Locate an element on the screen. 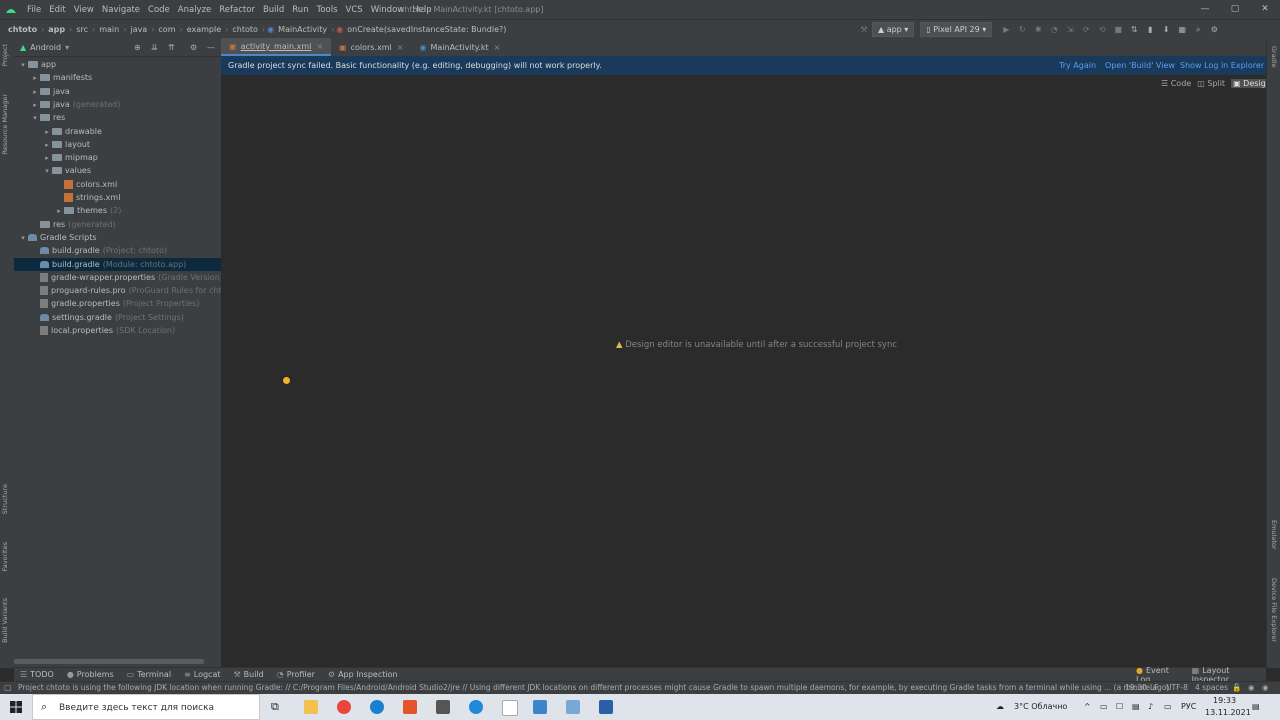 This screenshot has height=720, width=1280. tree-item: ▸ drawable is located at coordinates (117, 131).